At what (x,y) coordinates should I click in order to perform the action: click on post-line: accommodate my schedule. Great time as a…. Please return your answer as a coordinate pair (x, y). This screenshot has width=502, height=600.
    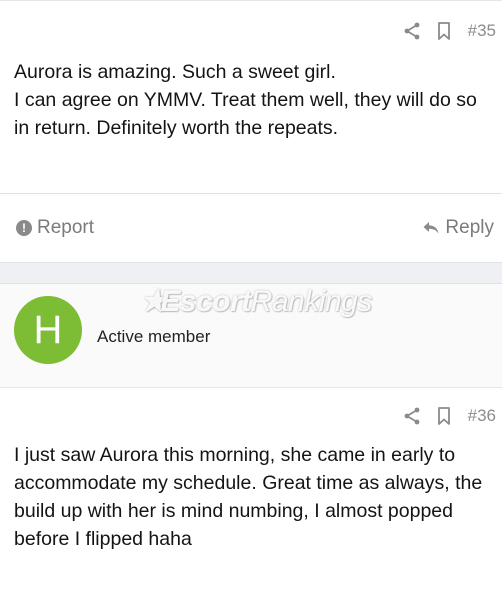
    Looking at the image, I should click on (248, 483).